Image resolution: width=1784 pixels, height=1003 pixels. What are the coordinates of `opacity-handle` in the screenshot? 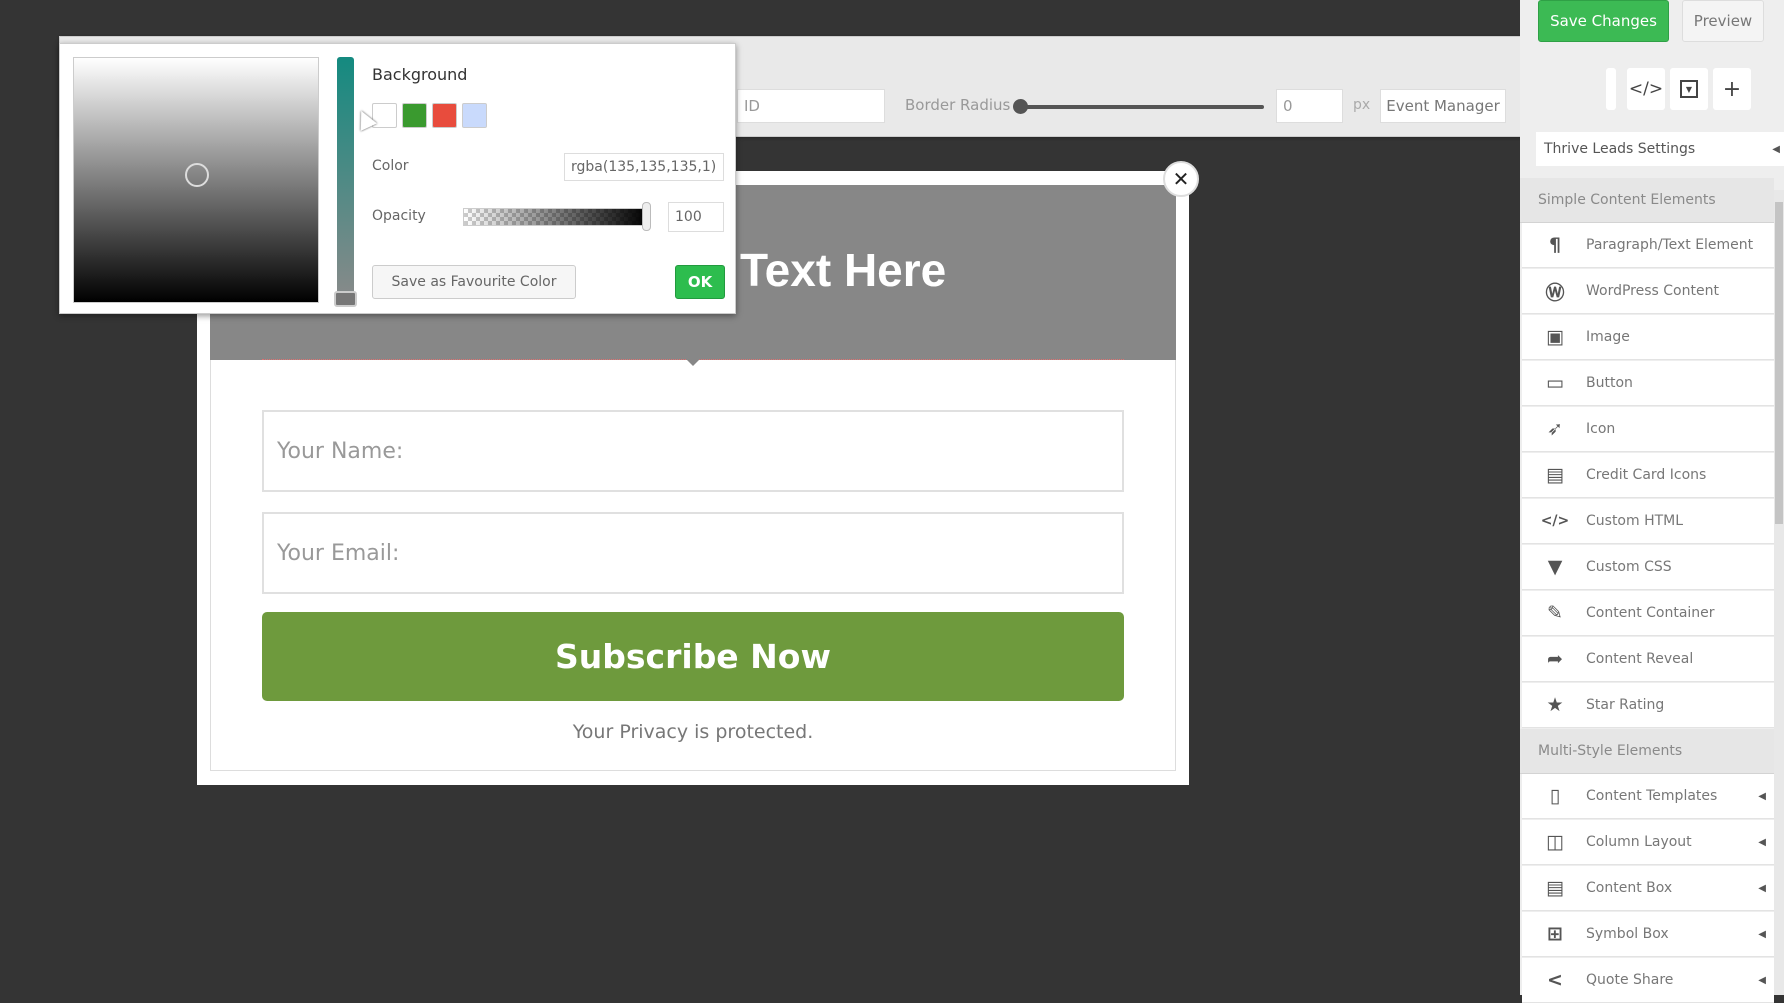 It's located at (646, 216).